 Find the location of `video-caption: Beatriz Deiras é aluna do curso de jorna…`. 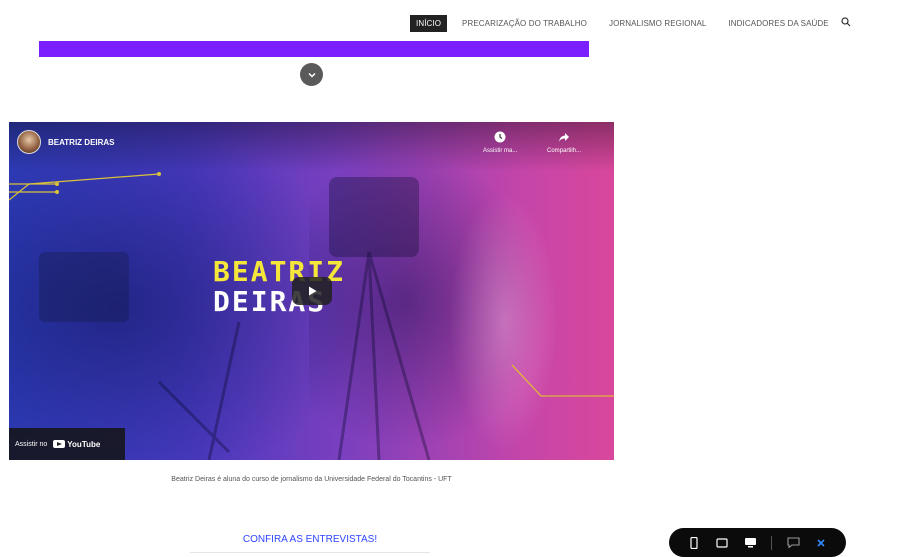

video-caption: Beatriz Deiras é aluna do curso de jorna… is located at coordinates (311, 479).